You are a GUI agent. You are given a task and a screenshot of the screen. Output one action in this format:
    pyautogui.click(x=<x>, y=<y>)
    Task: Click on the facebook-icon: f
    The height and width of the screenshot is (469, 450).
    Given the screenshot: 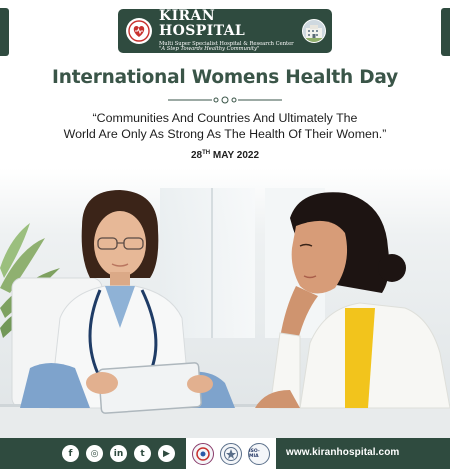 What is the action you would take?
    pyautogui.click(x=70, y=453)
    